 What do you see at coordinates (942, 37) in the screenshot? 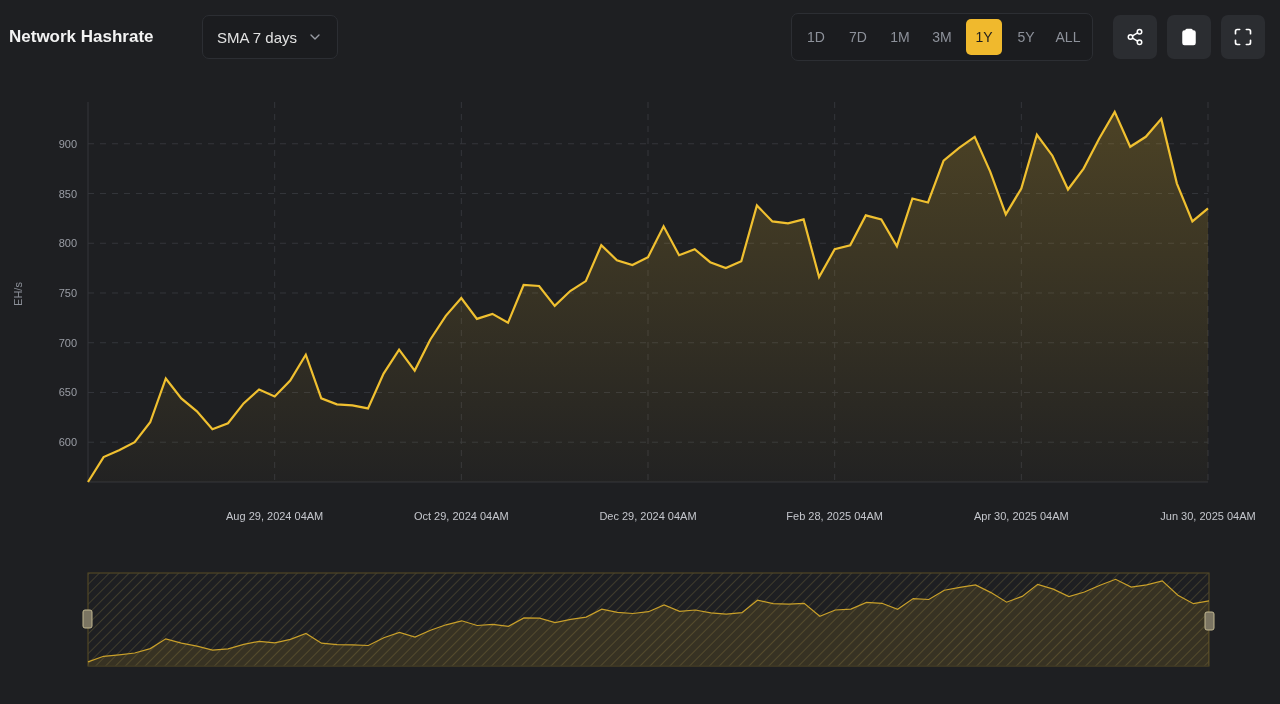
I see `range-tab: 3M` at bounding box center [942, 37].